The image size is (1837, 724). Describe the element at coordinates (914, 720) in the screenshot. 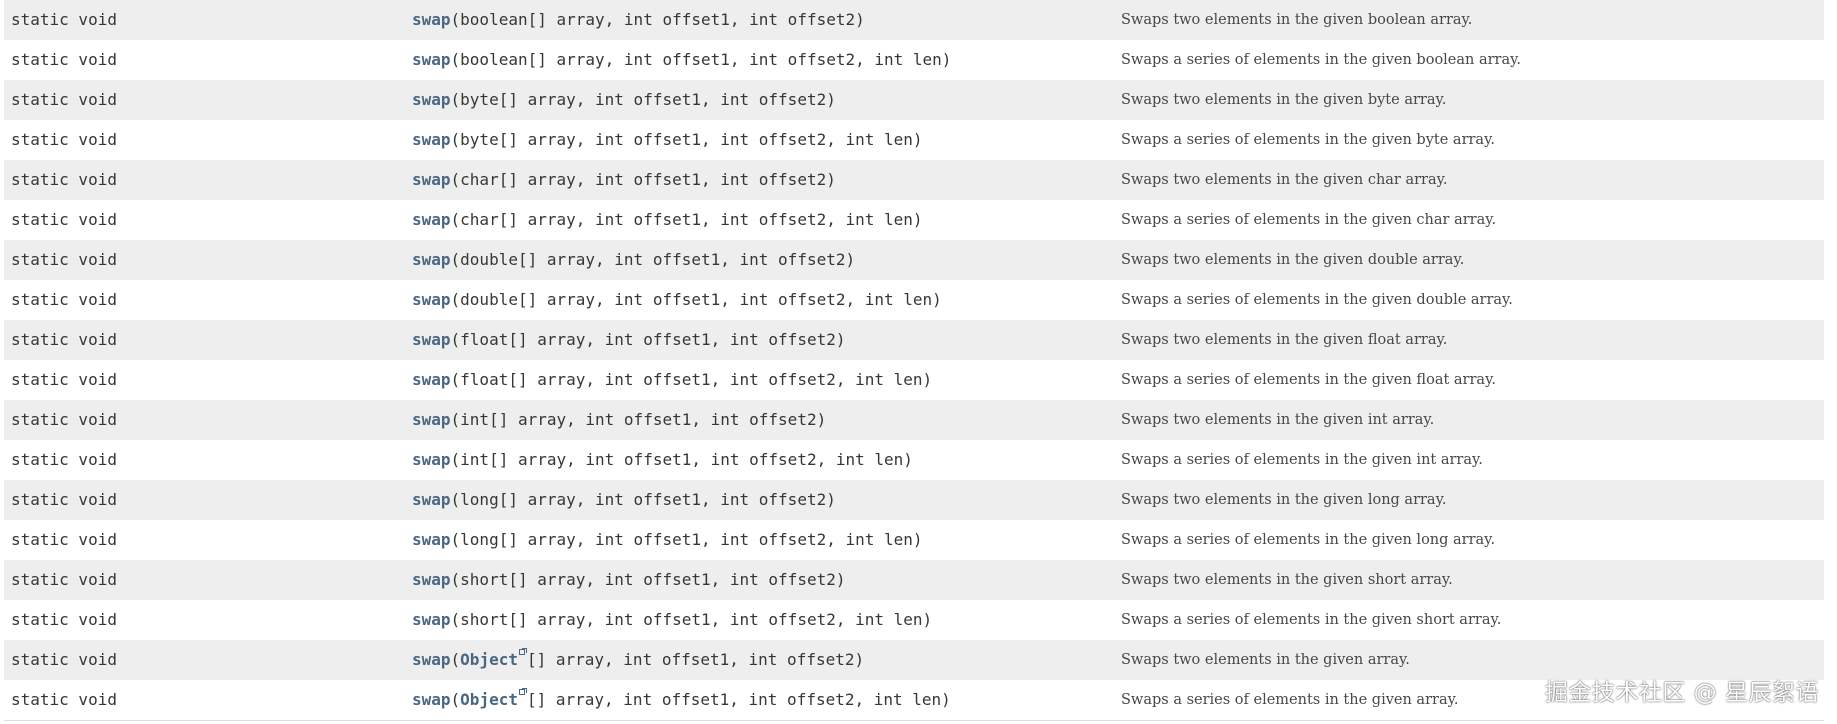

I see `table-bottom-divider` at that location.